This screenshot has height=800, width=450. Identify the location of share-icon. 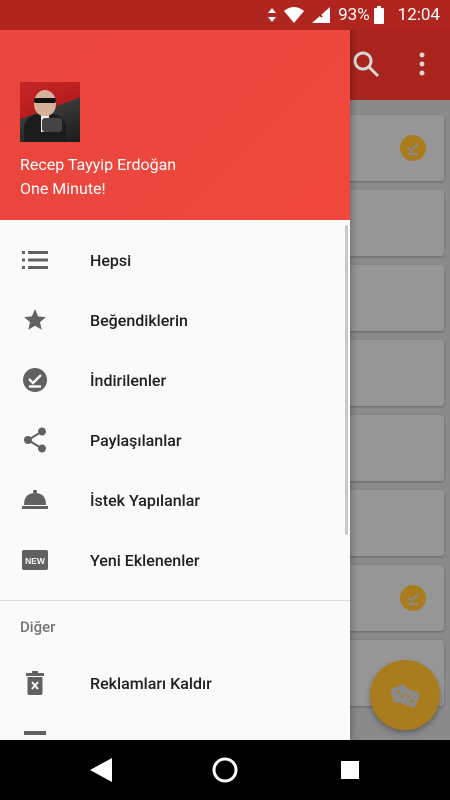
(35, 440).